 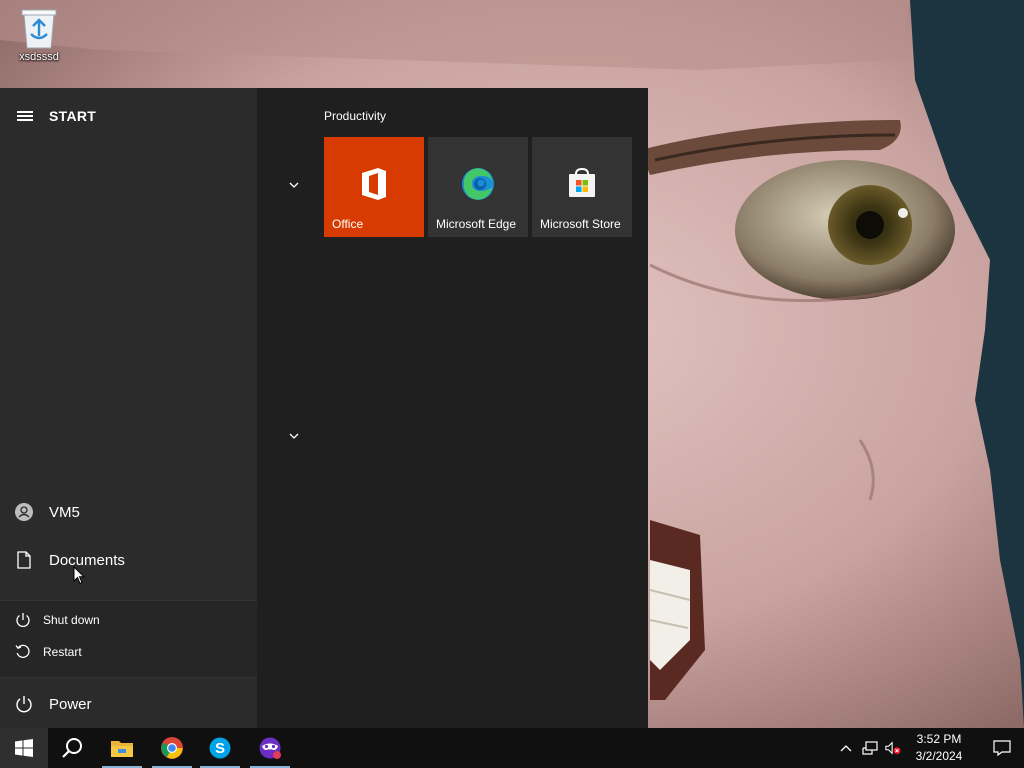 What do you see at coordinates (128, 512) in the screenshot?
I see `user-account-item: VM5` at bounding box center [128, 512].